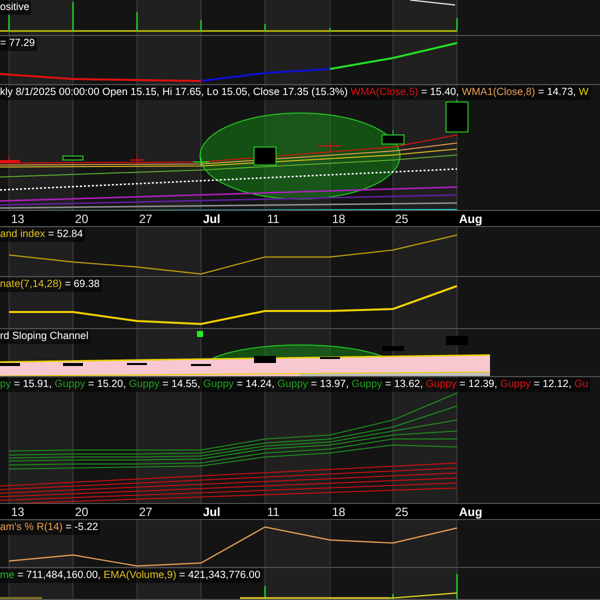 The image size is (600, 600). Describe the element at coordinates (131, 576) in the screenshot. I see `indicator-legend: me = 711,484,160.00, EMA(Volume,9) = 421,343,776.00` at that location.